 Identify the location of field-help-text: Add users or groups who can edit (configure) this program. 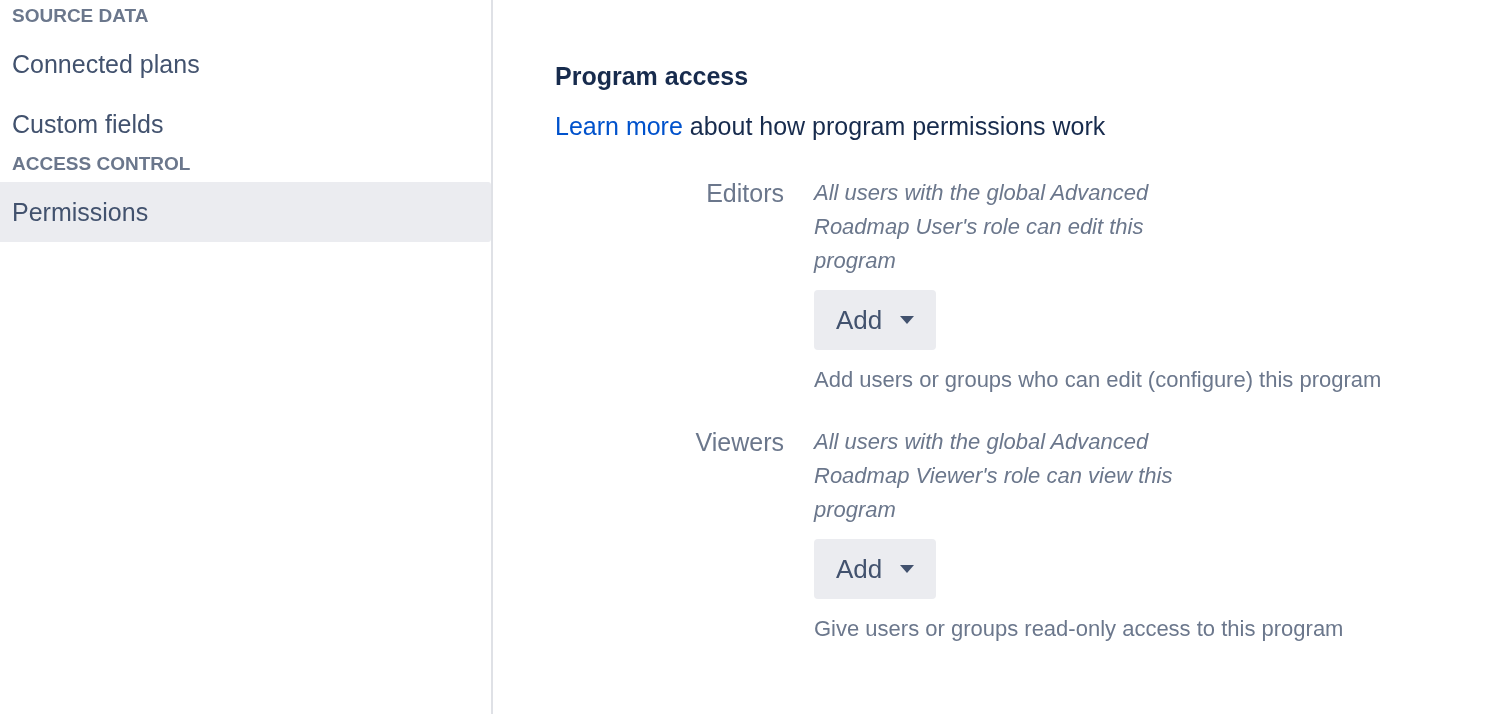
(1098, 380).